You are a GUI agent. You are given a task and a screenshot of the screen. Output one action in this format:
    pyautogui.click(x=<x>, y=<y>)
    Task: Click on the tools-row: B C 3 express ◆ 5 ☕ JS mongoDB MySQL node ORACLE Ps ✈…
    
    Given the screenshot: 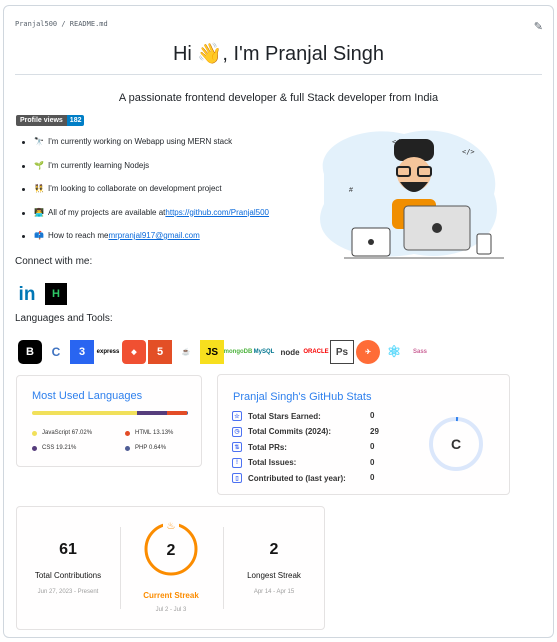 What is the action you would take?
    pyautogui.click(x=225, y=352)
    